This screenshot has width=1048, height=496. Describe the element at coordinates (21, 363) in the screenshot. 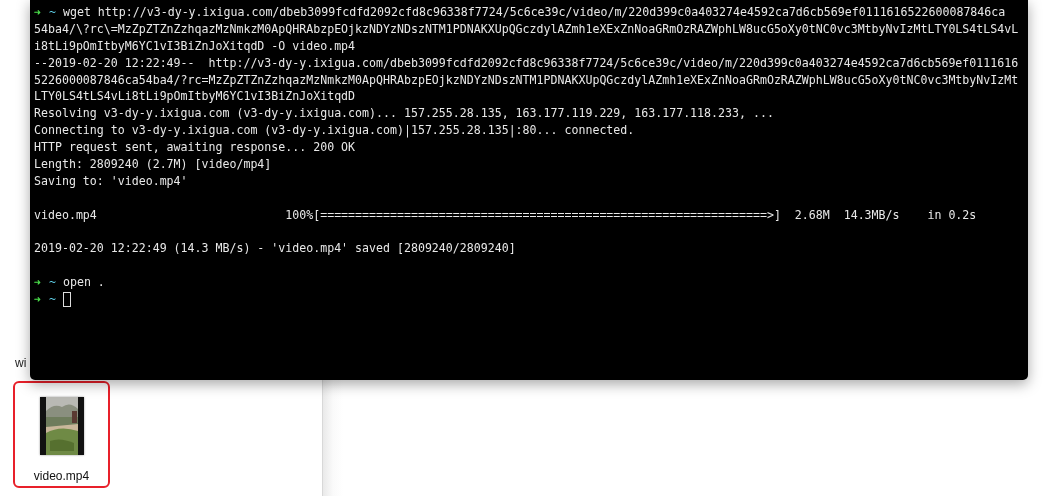

I see `sidebar-text: wi` at that location.